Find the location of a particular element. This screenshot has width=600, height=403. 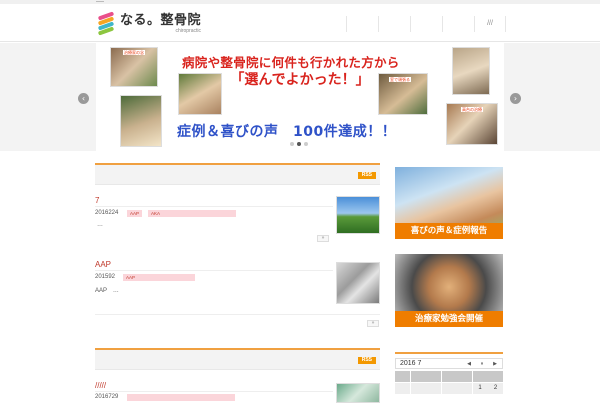

sidebar-banner-study-caption: 治療家勉強会開催 is located at coordinates (449, 319).